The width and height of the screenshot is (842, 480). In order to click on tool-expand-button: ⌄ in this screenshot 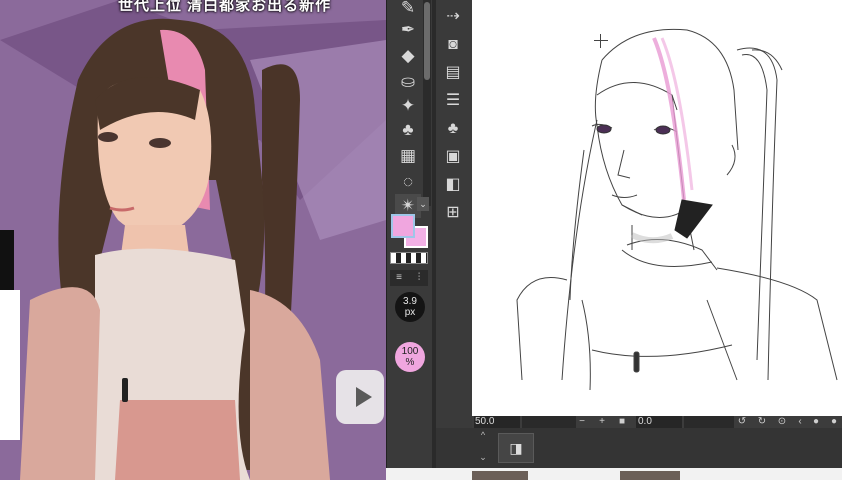, I will do `click(423, 204)`.